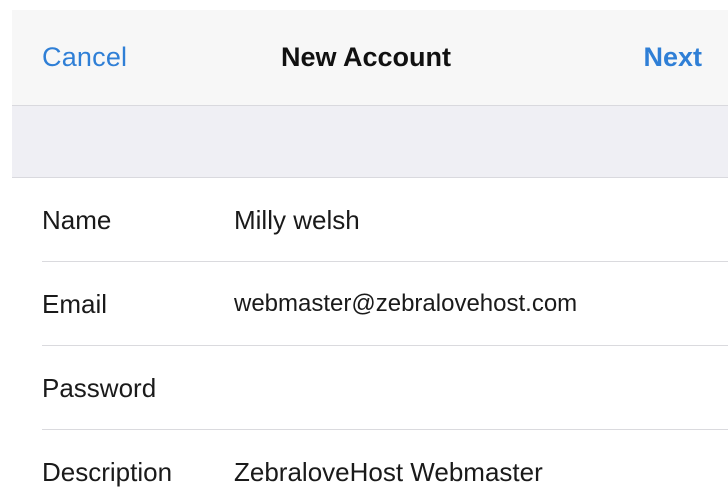  I want to click on description-row: Description ZebraloveHost Webmaster, so click(370, 465).